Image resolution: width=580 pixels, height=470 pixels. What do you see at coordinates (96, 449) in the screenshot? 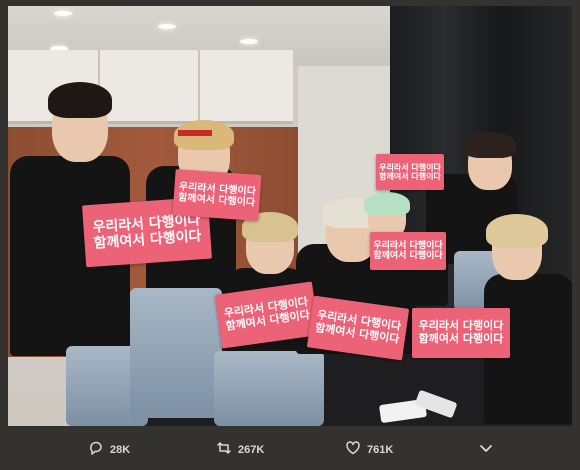
I see `reply-icon` at bounding box center [96, 449].